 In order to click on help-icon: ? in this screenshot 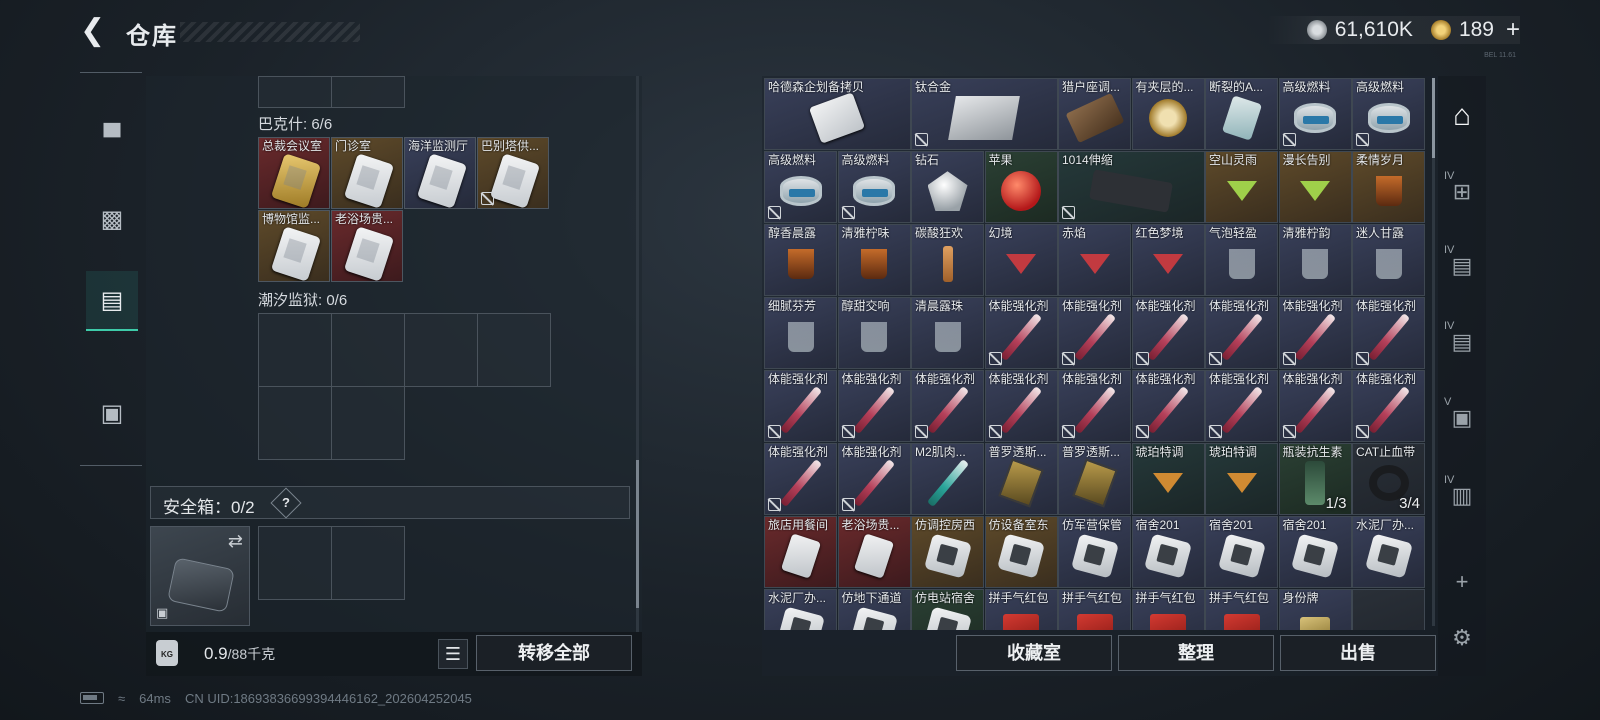, I will do `click(286, 503)`.